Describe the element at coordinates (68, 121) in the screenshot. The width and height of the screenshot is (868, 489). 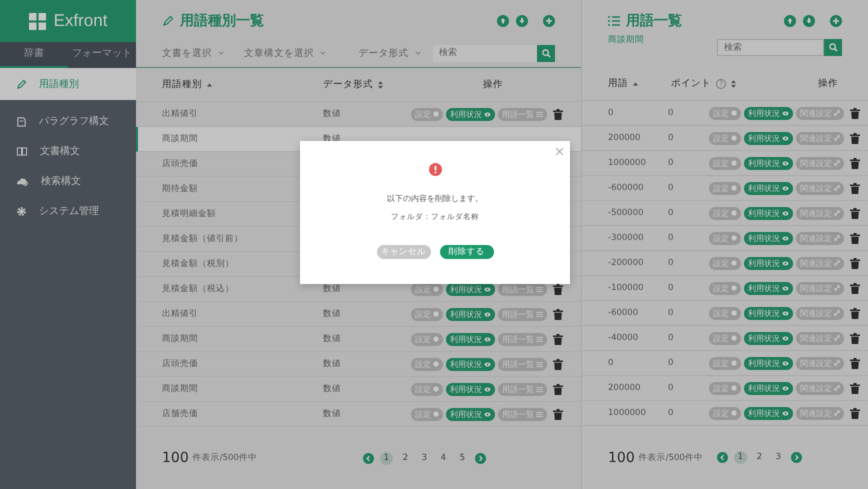
I see `sidebar-item: パラグラフ構文` at that location.